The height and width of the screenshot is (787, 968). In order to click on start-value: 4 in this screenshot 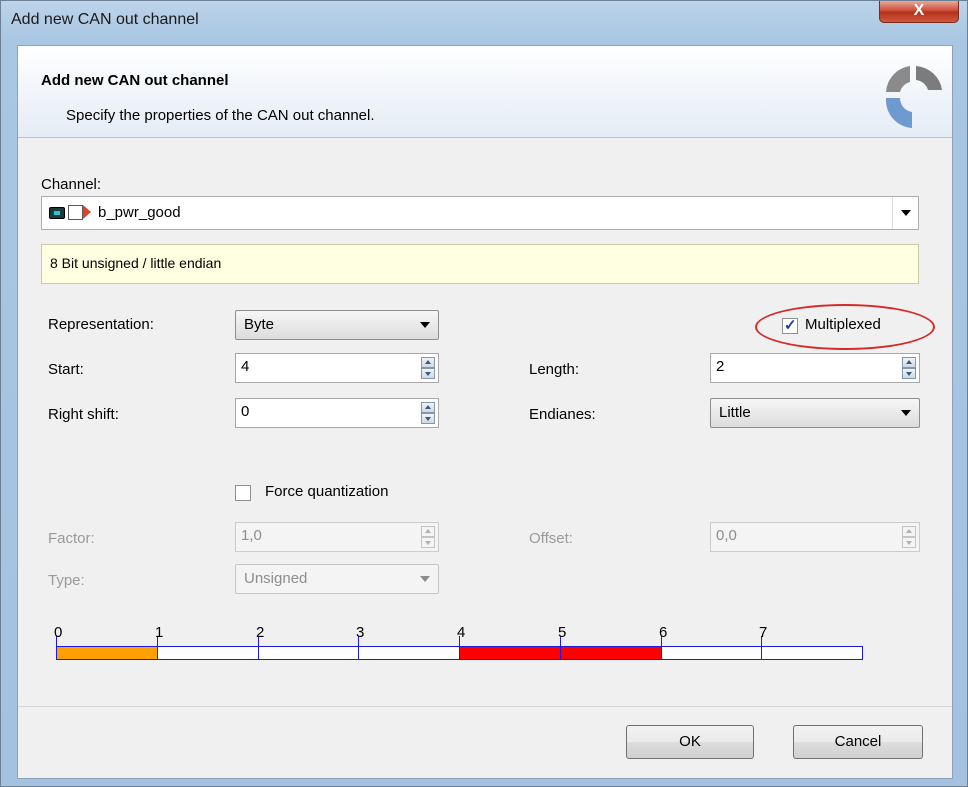, I will do `click(245, 366)`.